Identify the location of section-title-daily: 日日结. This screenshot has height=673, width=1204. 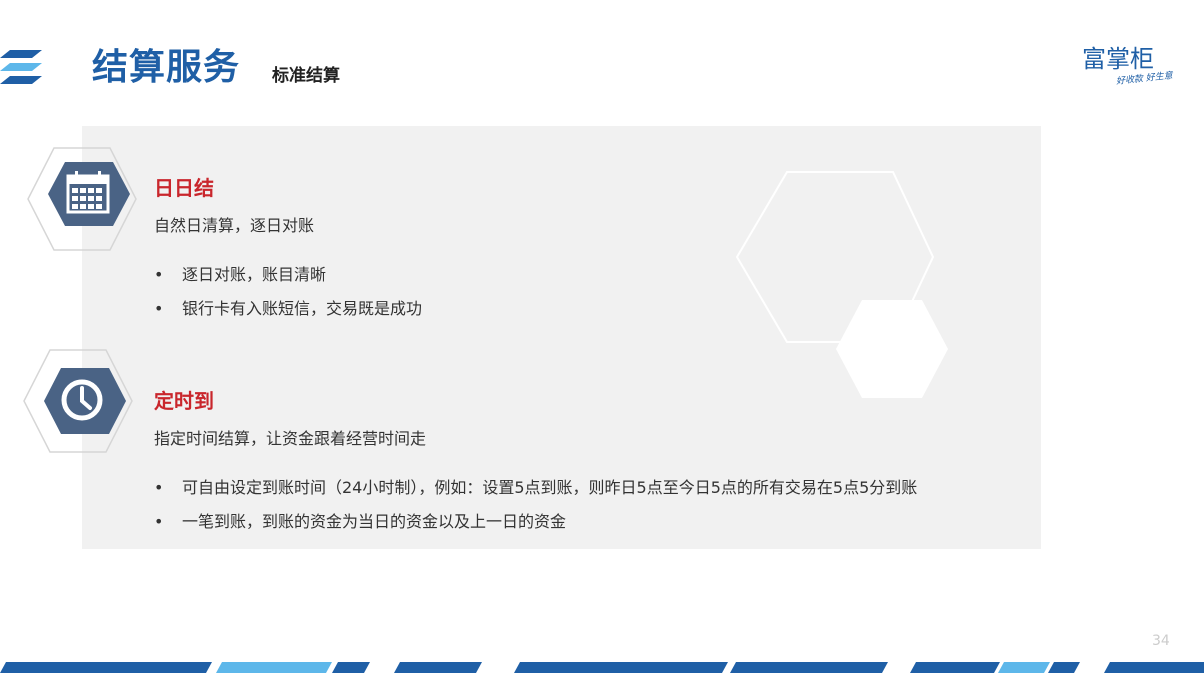
(184, 188).